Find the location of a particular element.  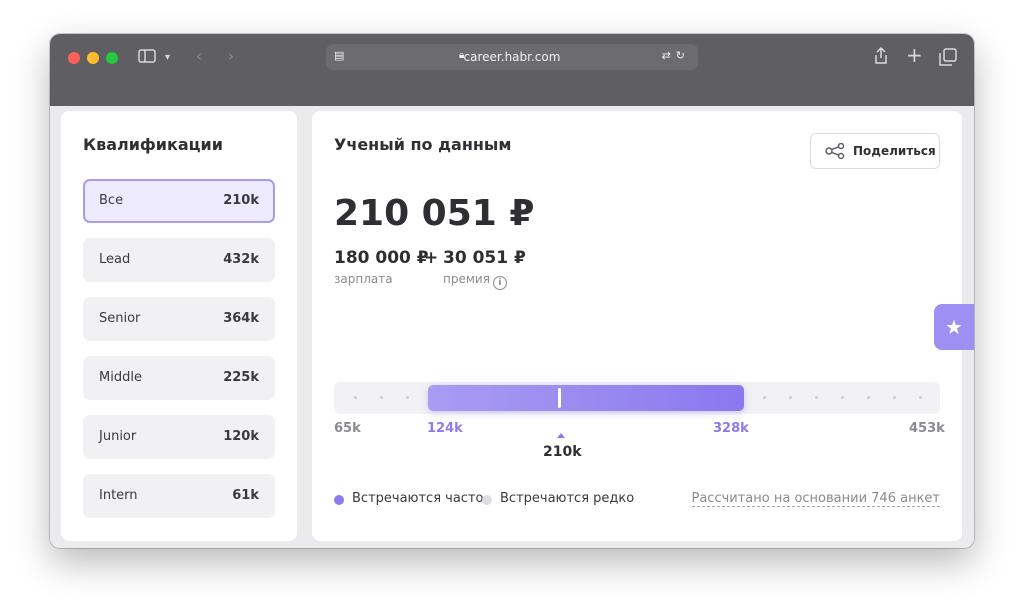

qualification-value: 364k is located at coordinates (241, 318).